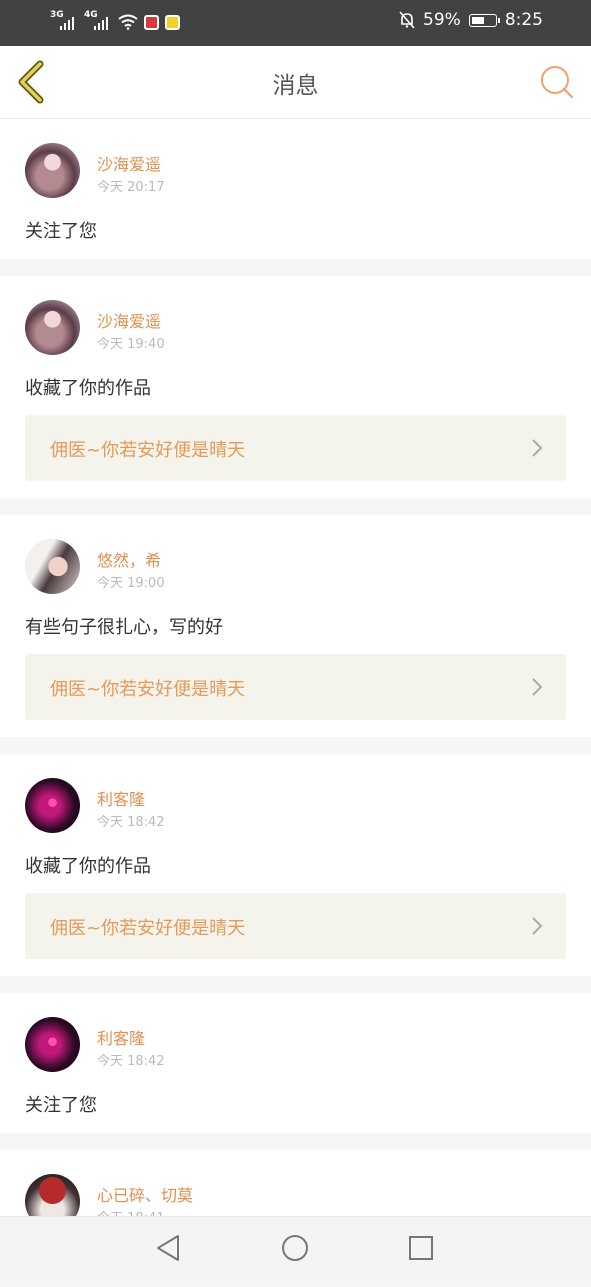  Describe the element at coordinates (129, 559) in the screenshot. I see `user-name: 悠然，希` at that location.